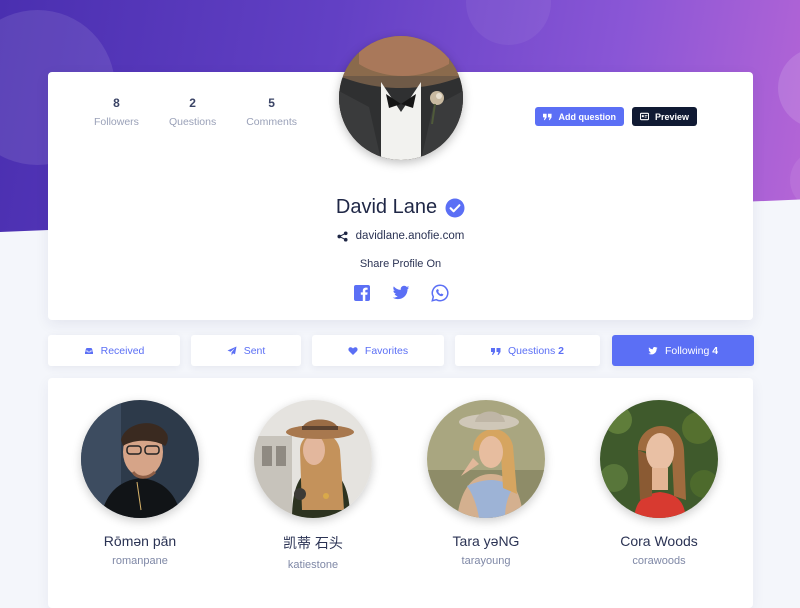  I want to click on user-name: Tara yəNG, so click(486, 541).